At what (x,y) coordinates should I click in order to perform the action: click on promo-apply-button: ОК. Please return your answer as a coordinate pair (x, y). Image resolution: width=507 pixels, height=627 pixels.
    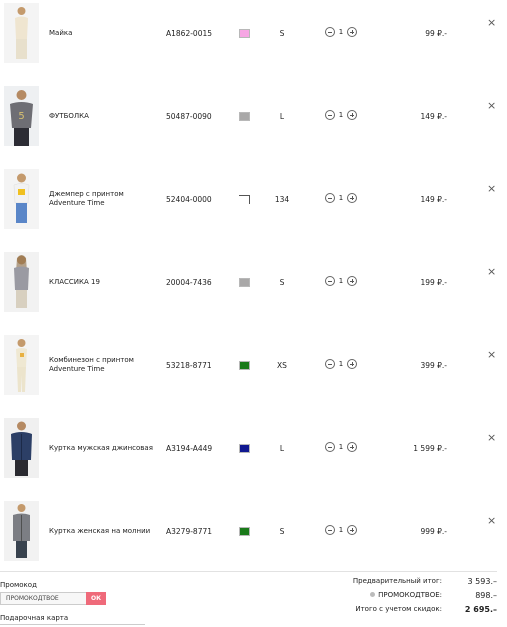
    Looking at the image, I should click on (96, 598).